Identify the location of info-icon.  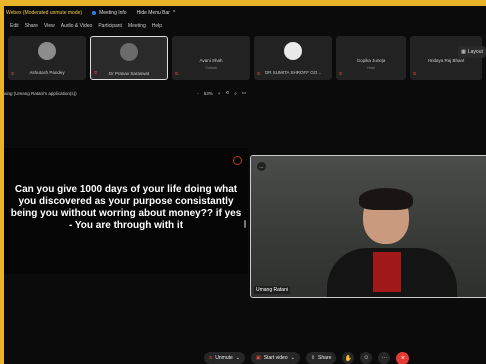
(94, 13).